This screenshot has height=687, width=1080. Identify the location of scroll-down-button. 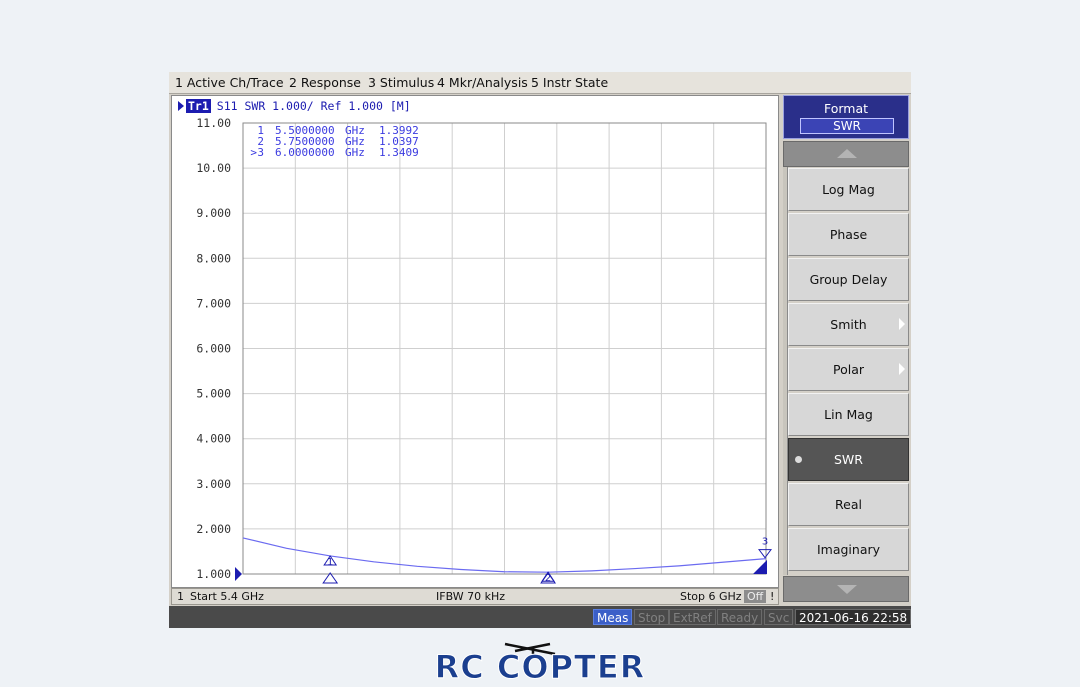
(846, 589).